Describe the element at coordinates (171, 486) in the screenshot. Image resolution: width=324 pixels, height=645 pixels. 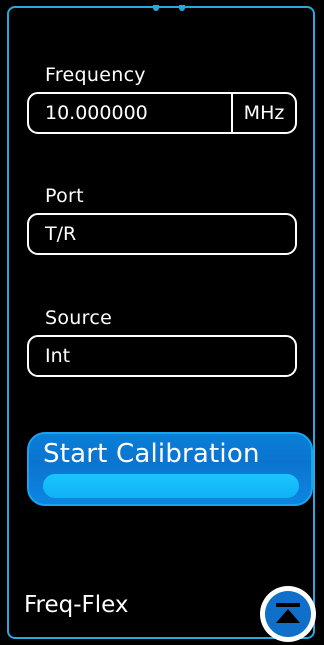
I see `button-highlight` at that location.